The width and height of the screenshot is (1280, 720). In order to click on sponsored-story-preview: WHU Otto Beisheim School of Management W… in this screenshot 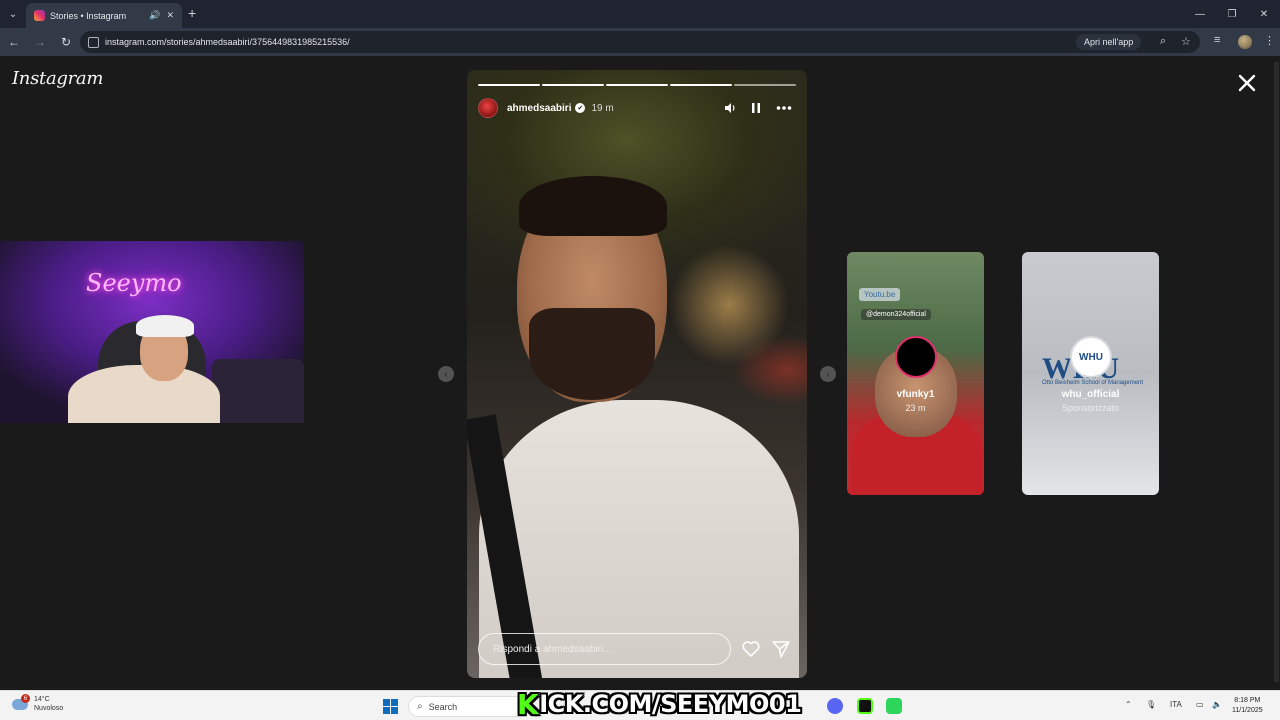, I will do `click(1090, 373)`.